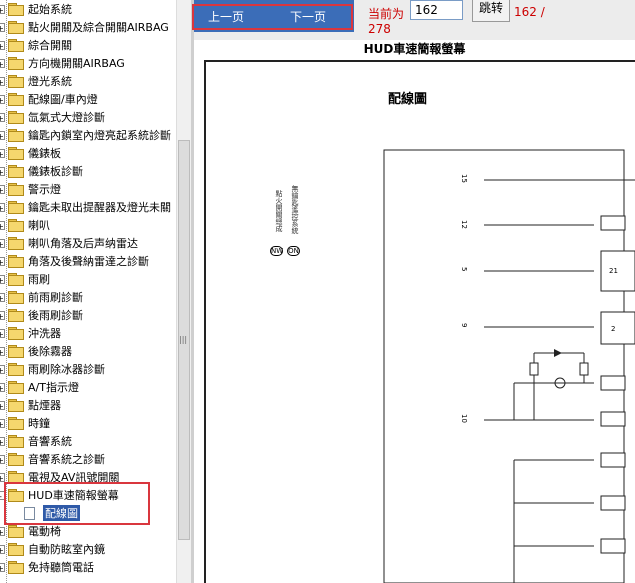  What do you see at coordinates (50, 351) in the screenshot?
I see `tree-label: 後除霧器` at bounding box center [50, 351].